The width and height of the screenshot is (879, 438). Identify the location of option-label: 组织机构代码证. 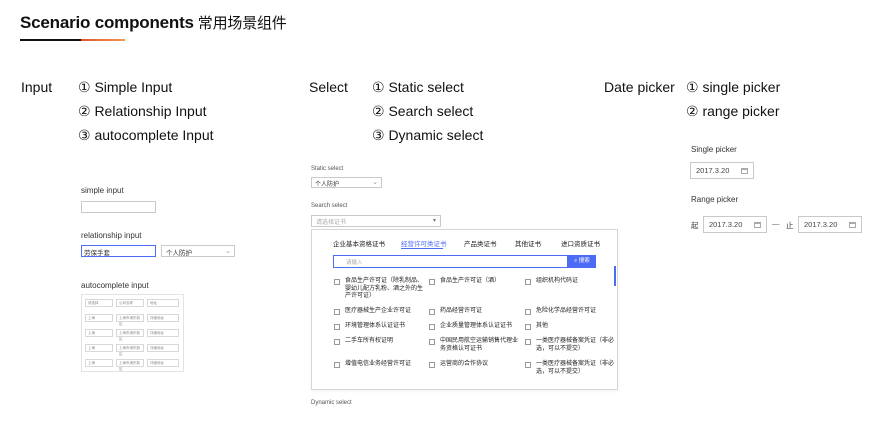
(557, 281).